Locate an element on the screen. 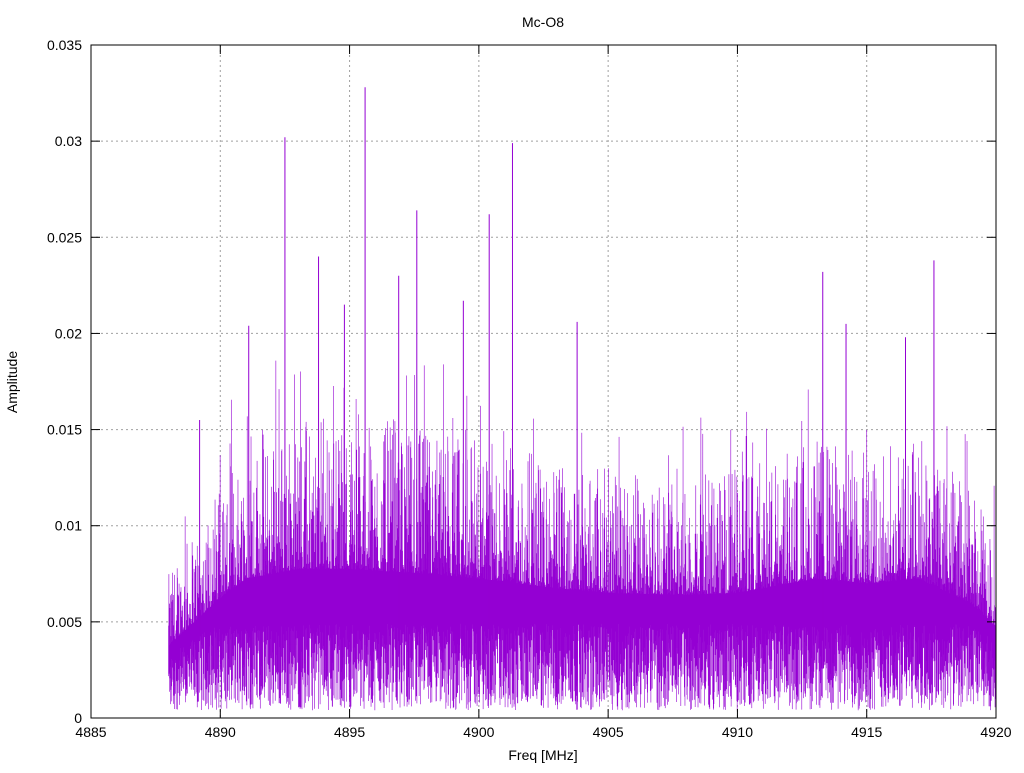 This screenshot has height=773, width=1024. x-tick-label: 4890 is located at coordinates (220, 732).